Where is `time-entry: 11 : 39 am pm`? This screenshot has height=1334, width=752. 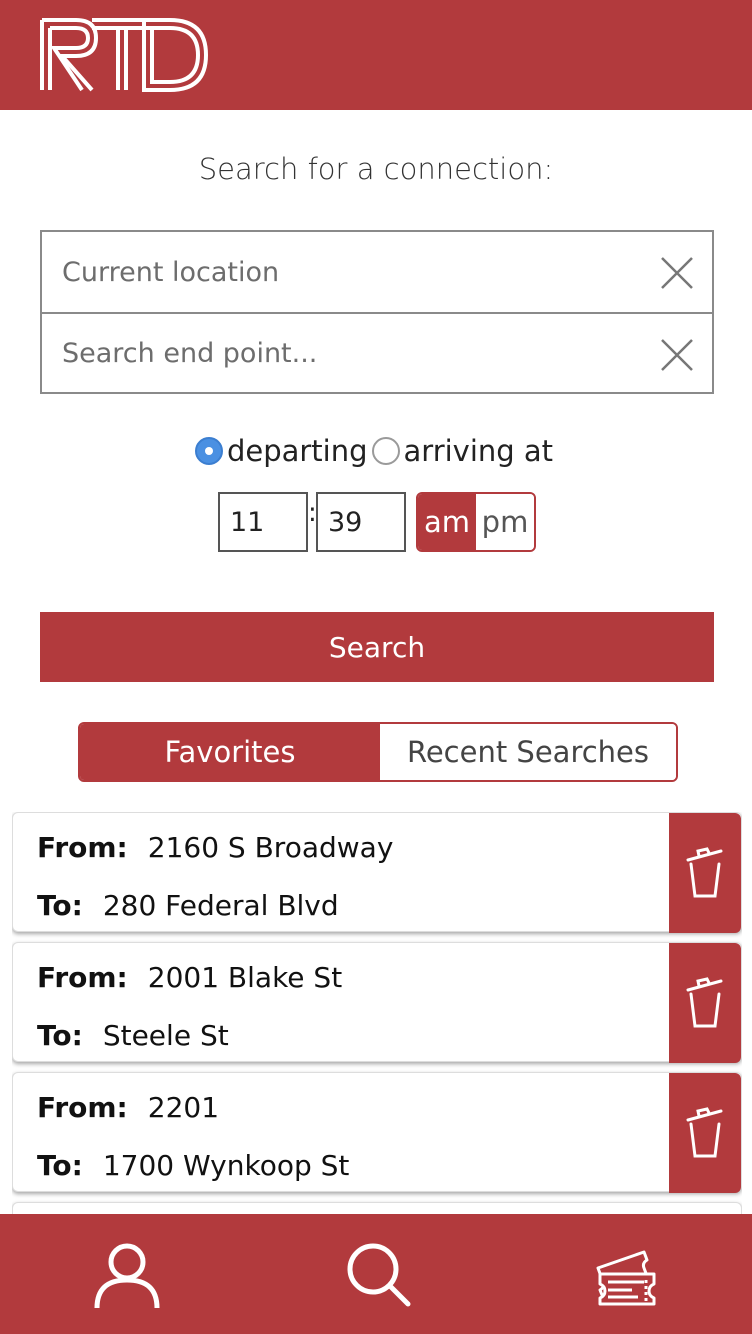
time-entry: 11 : 39 am pm is located at coordinates (377, 522).